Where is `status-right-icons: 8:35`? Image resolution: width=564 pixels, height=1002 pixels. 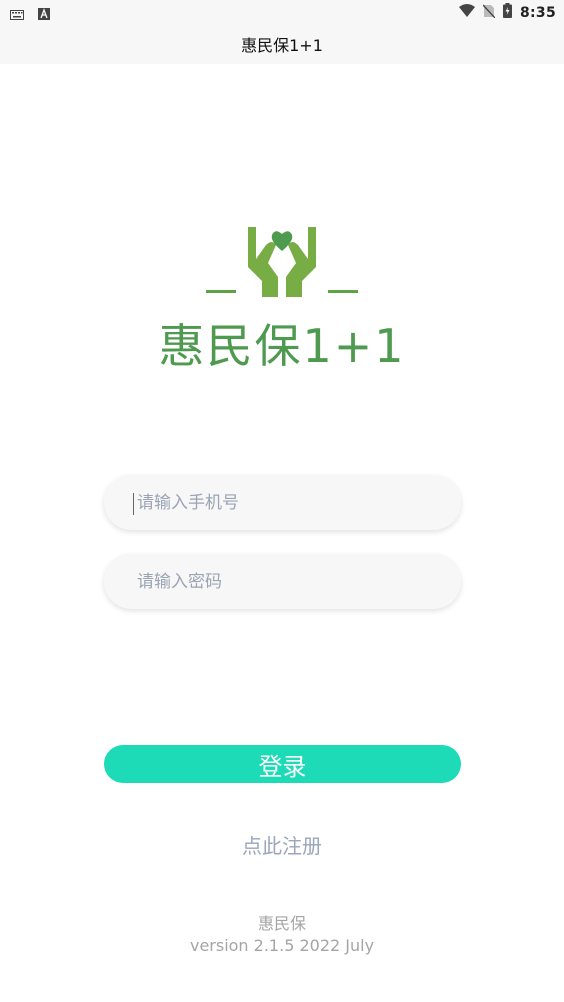
status-right-icons: 8:35 is located at coordinates (507, 12).